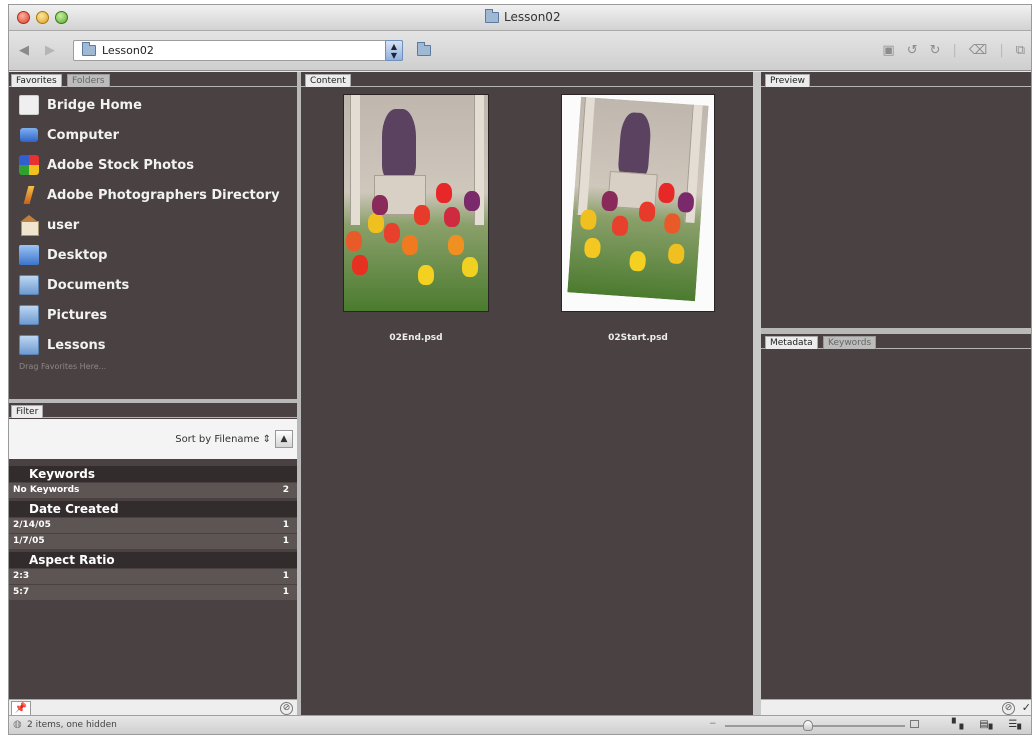 The width and height of the screenshot is (1032, 735). What do you see at coordinates (286, 708) in the screenshot?
I see `clear-filter-icon: ⊘` at bounding box center [286, 708].